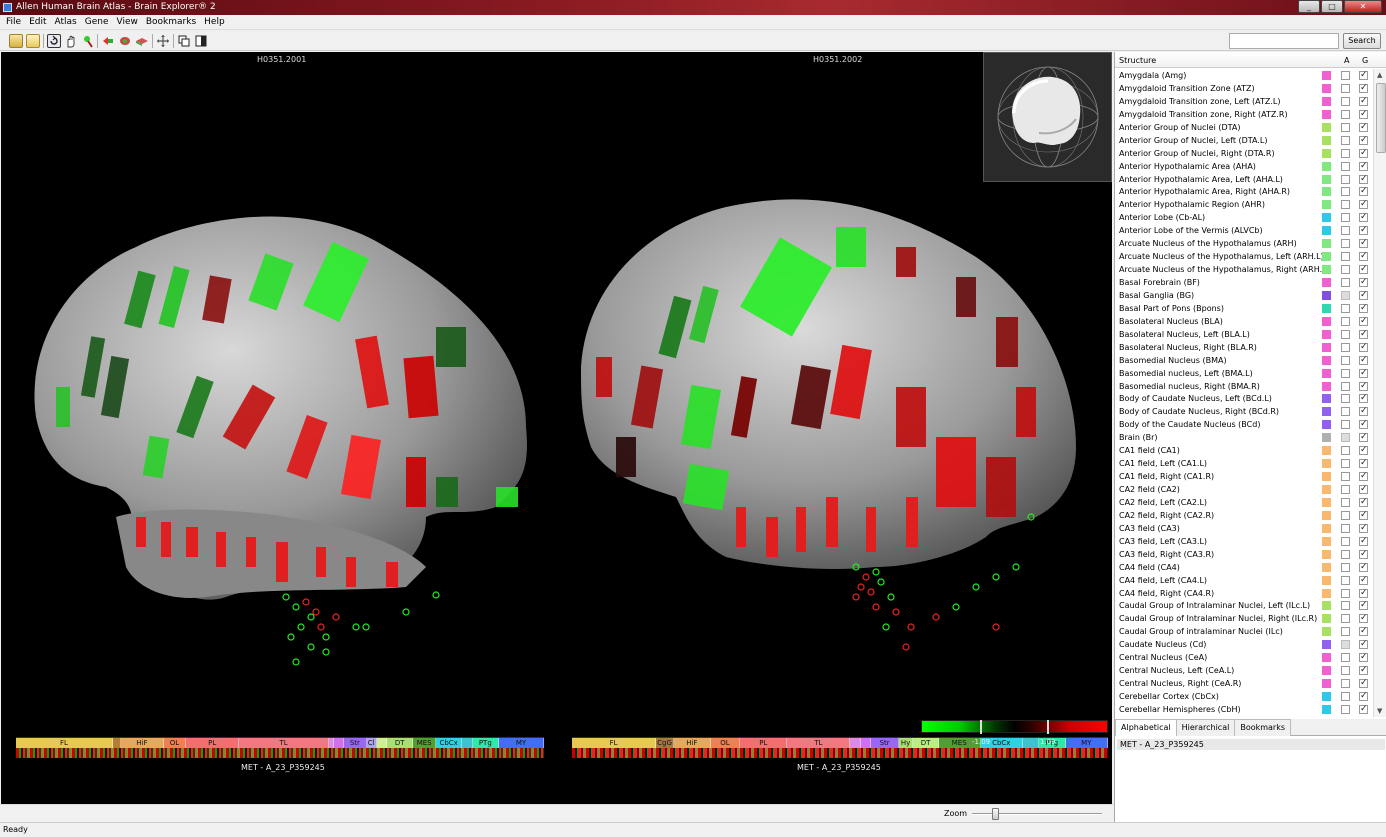 Image resolution: width=1386 pixels, height=837 pixels. I want to click on column-a: A, so click(1346, 60).